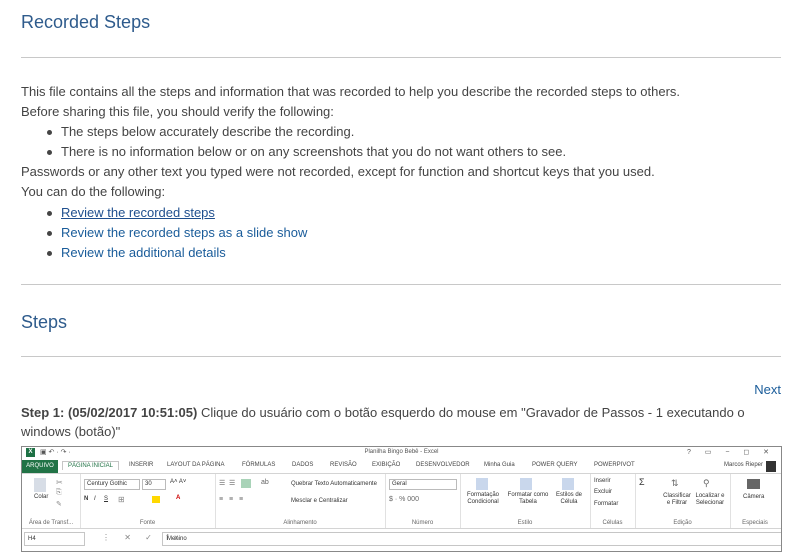 The height and width of the screenshot is (552, 798). What do you see at coordinates (86, 22) in the screenshot?
I see `page-title: Recorded Steps` at bounding box center [86, 22].